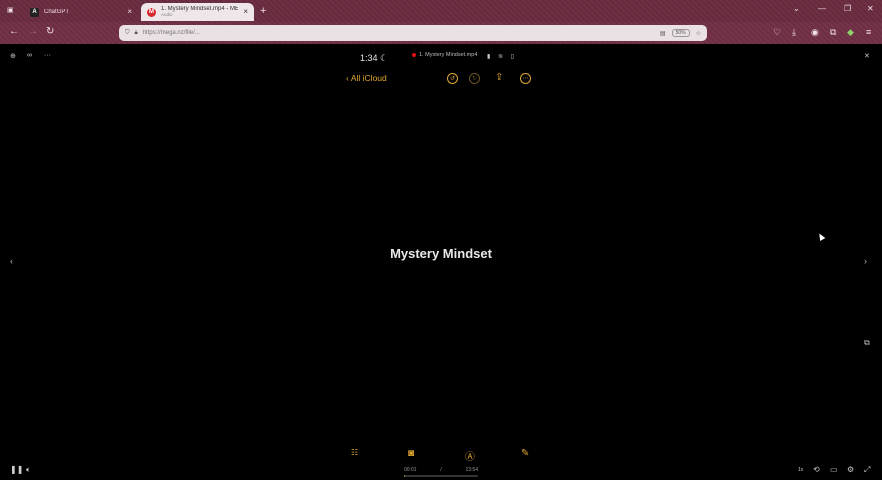 The width and height of the screenshot is (882, 480). I want to click on current-time: 00:01, so click(410, 470).